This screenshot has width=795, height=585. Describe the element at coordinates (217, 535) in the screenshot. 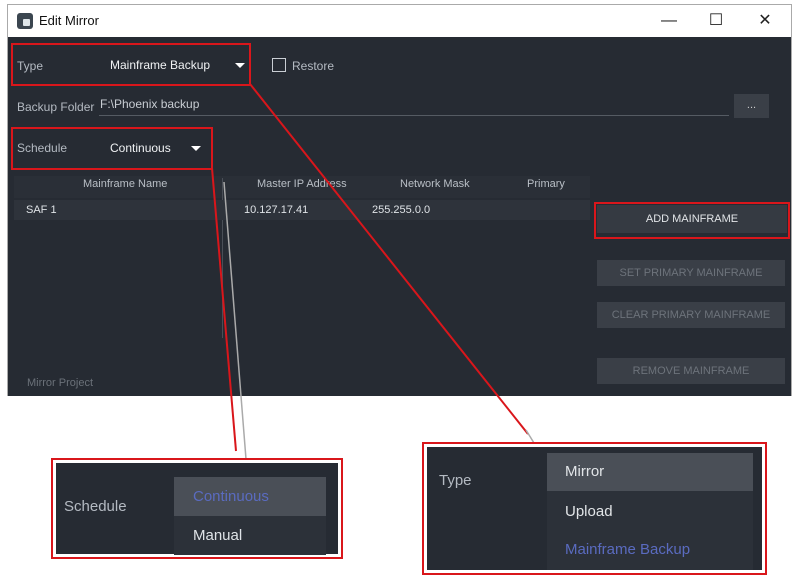

I see `option-manual: Manual` at that location.